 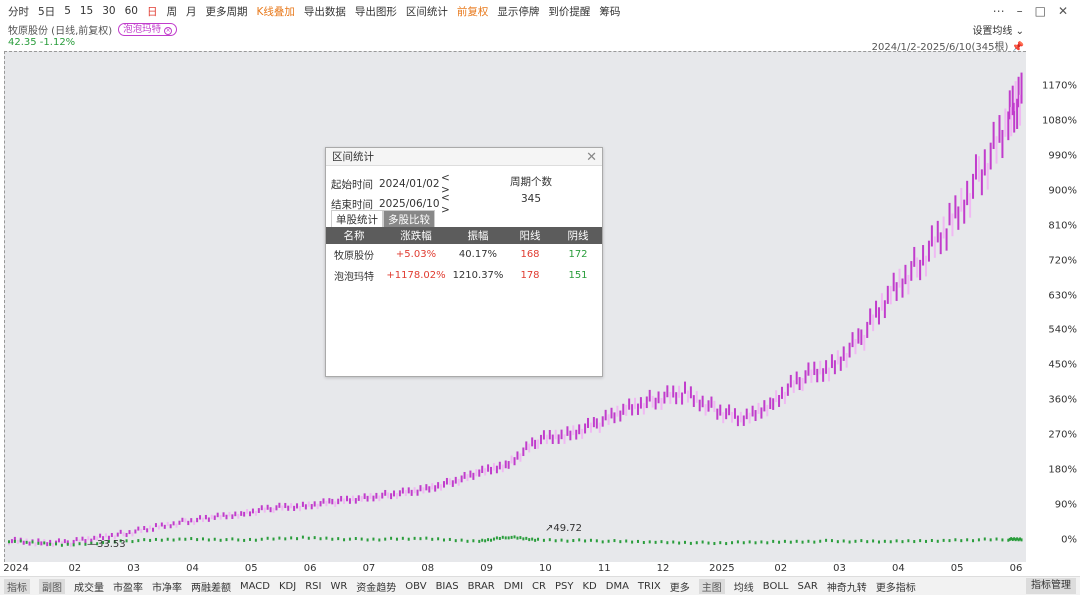 What do you see at coordinates (89, 586) in the screenshot?
I see `indicator-volume: 成交量` at bounding box center [89, 586].